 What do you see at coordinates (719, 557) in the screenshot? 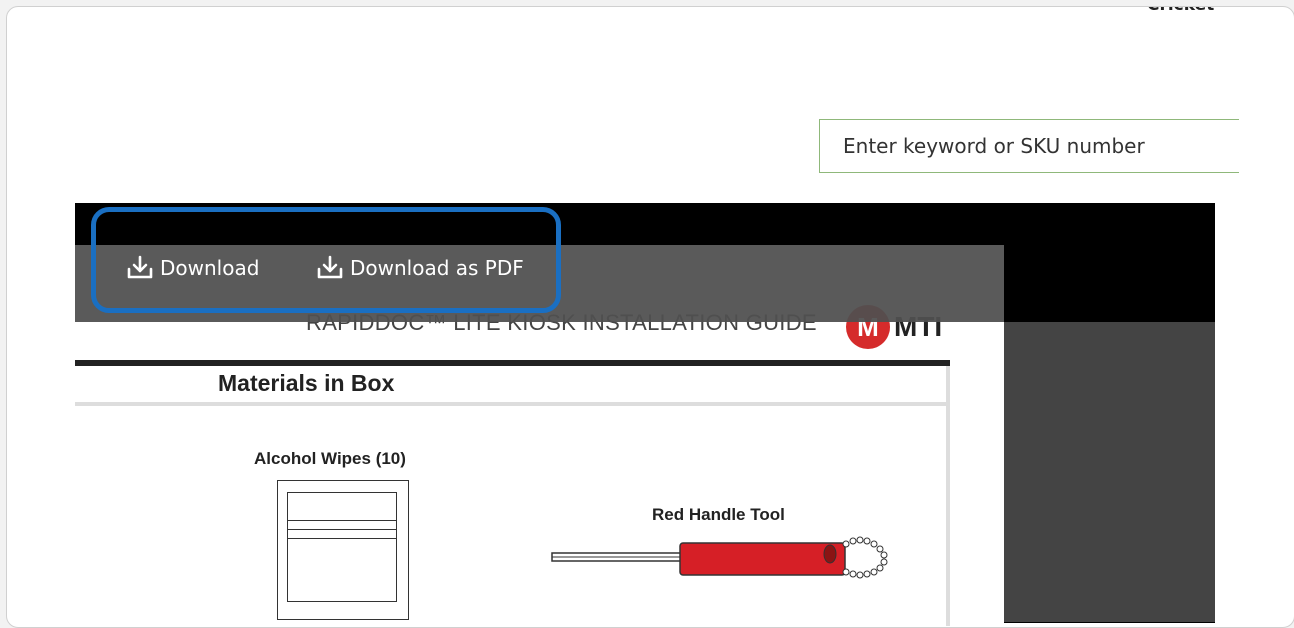
I see `red-handle-tool-illustration` at bounding box center [719, 557].